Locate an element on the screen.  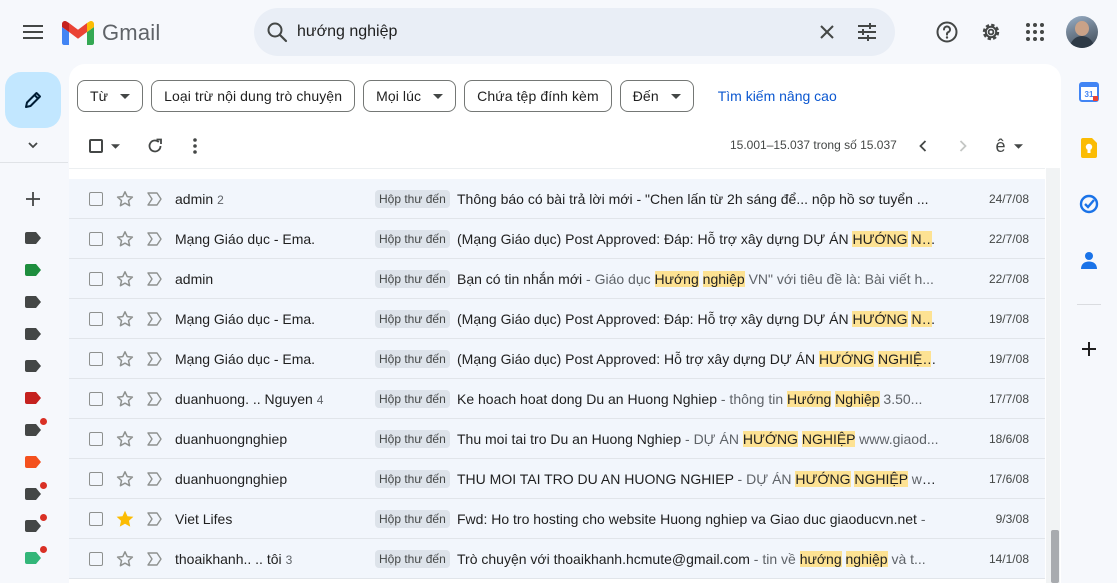
email-date: 24/7/08 is located at coordinates (1008, 199).